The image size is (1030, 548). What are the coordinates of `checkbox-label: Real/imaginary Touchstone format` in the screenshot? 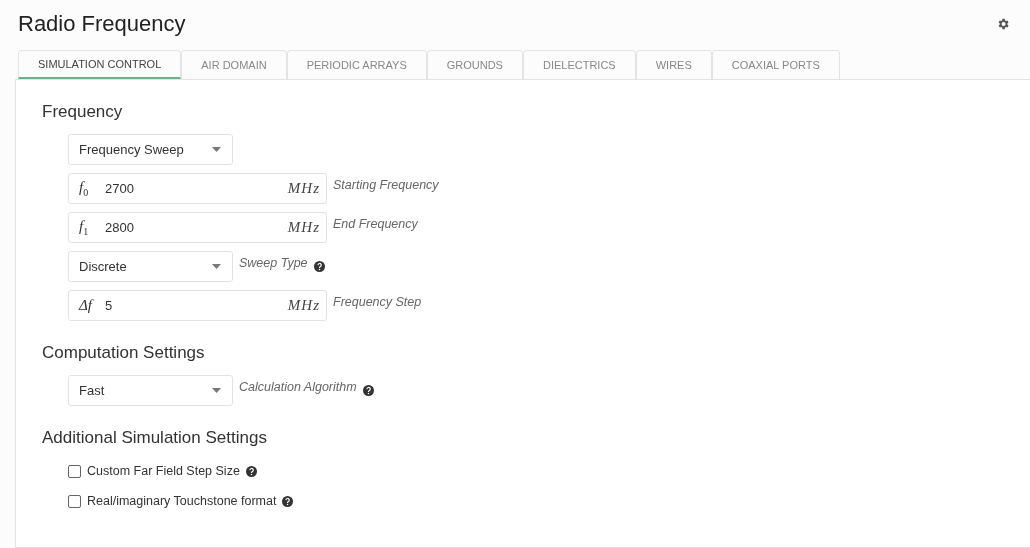 It's located at (182, 501).